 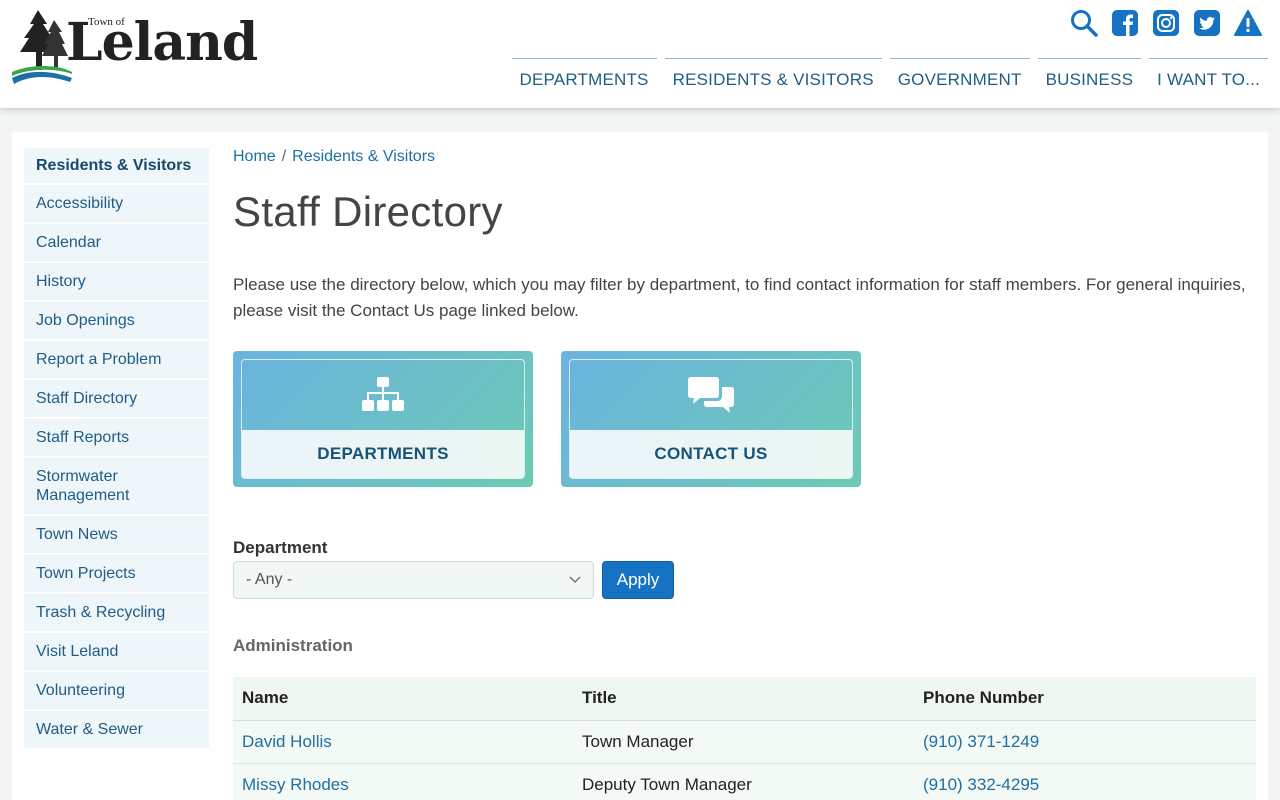 I want to click on facebook-icon, so click(x=1125, y=23).